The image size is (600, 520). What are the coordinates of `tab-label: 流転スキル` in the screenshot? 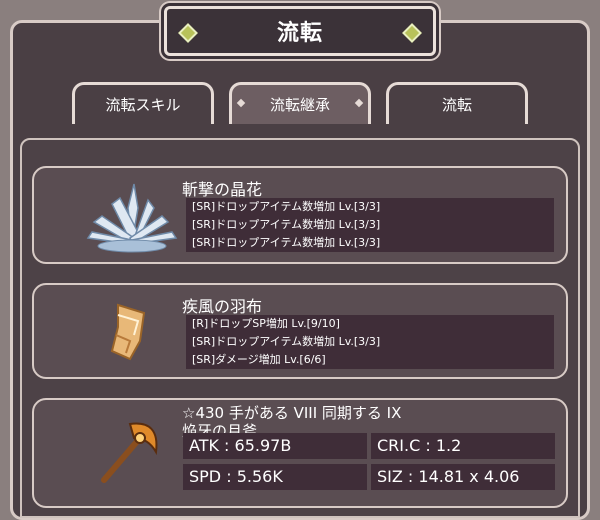 It's located at (143, 105).